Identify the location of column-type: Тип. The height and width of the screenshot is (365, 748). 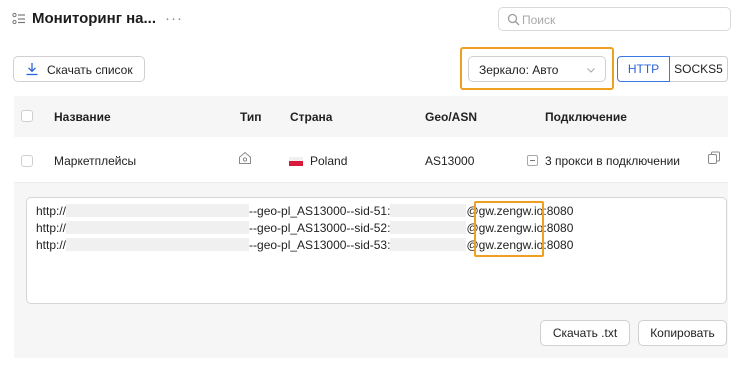
(251, 117).